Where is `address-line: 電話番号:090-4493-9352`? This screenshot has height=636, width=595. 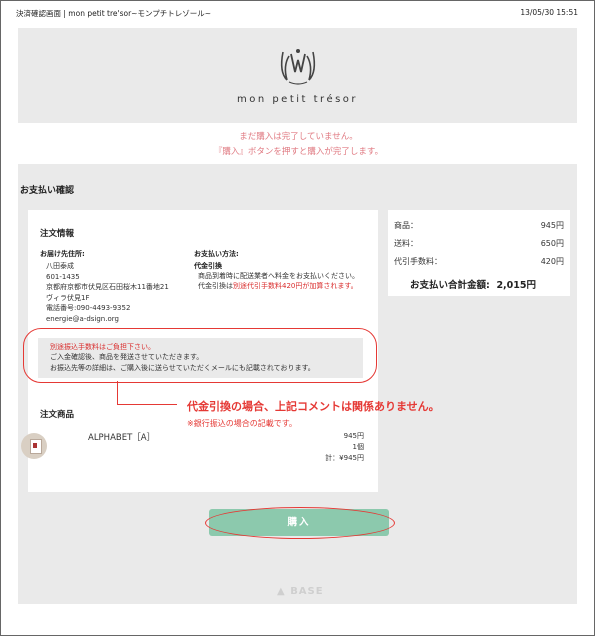 address-line: 電話番号:090-4493-9352 is located at coordinates (88, 308).